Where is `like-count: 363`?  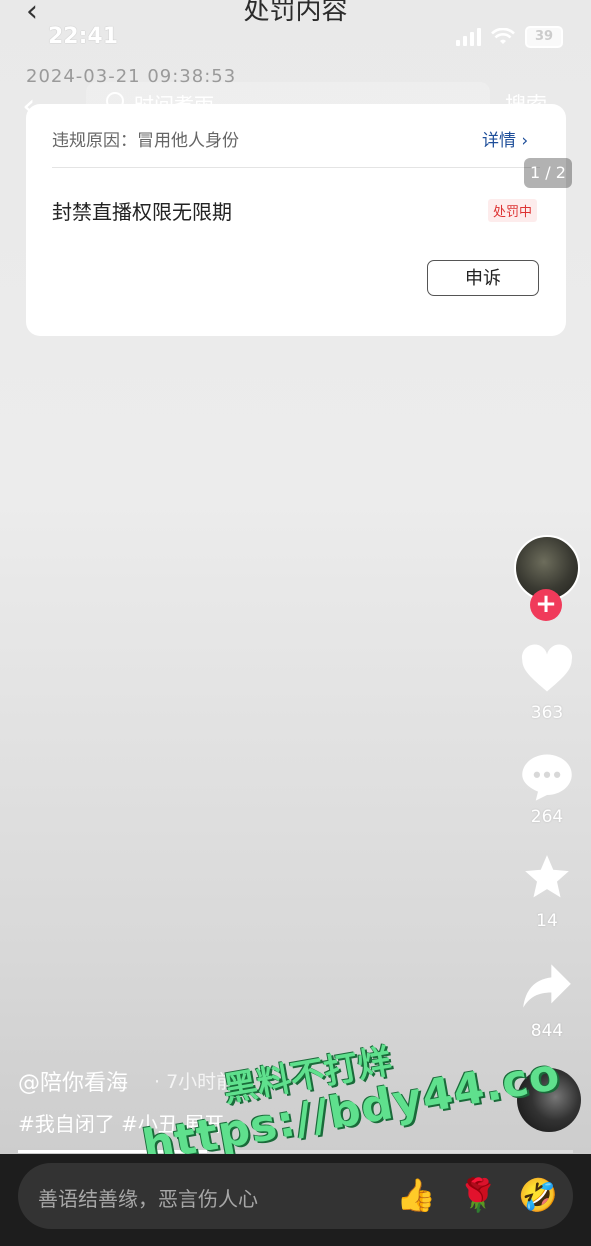 like-count: 363 is located at coordinates (547, 713).